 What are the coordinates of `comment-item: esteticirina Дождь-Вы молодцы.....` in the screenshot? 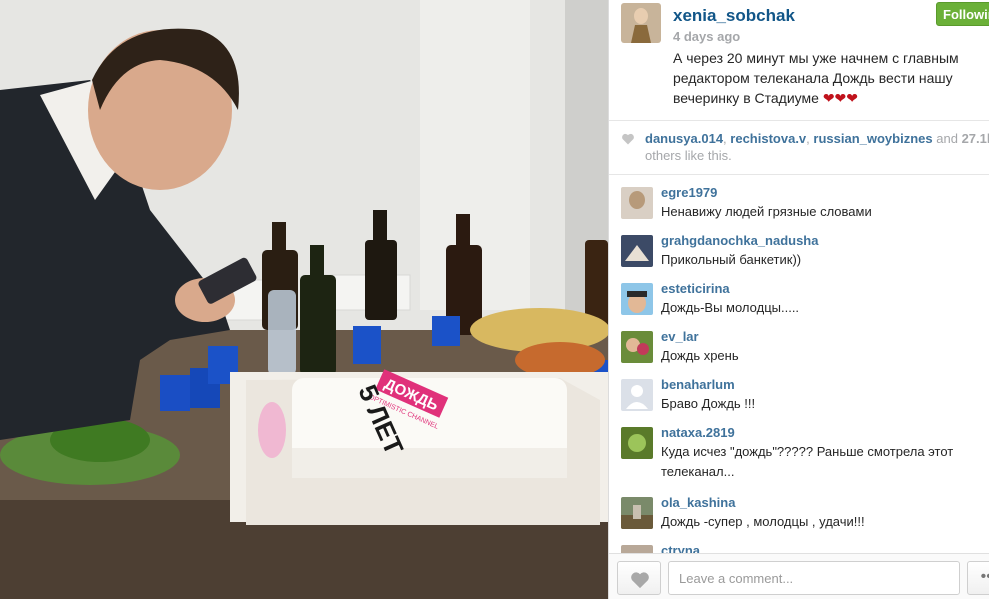 It's located at (799, 295).